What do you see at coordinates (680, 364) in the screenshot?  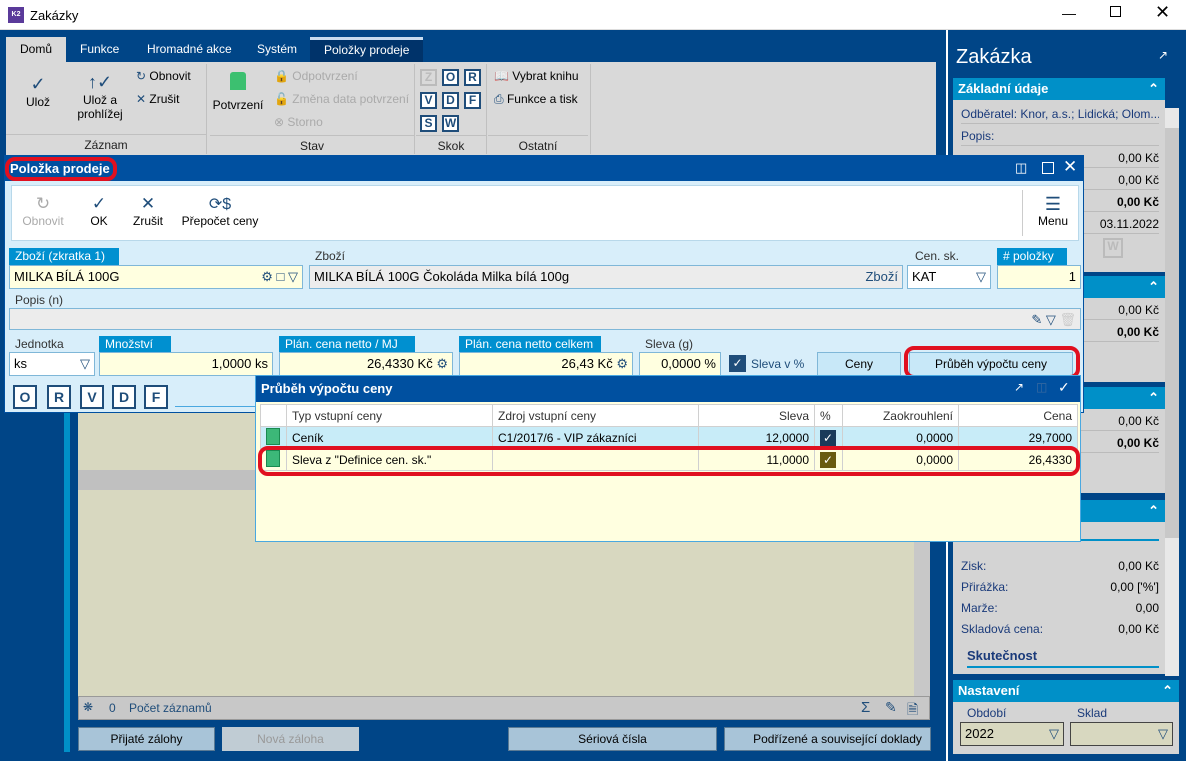 I see `sleva-input: 0,0000 %` at bounding box center [680, 364].